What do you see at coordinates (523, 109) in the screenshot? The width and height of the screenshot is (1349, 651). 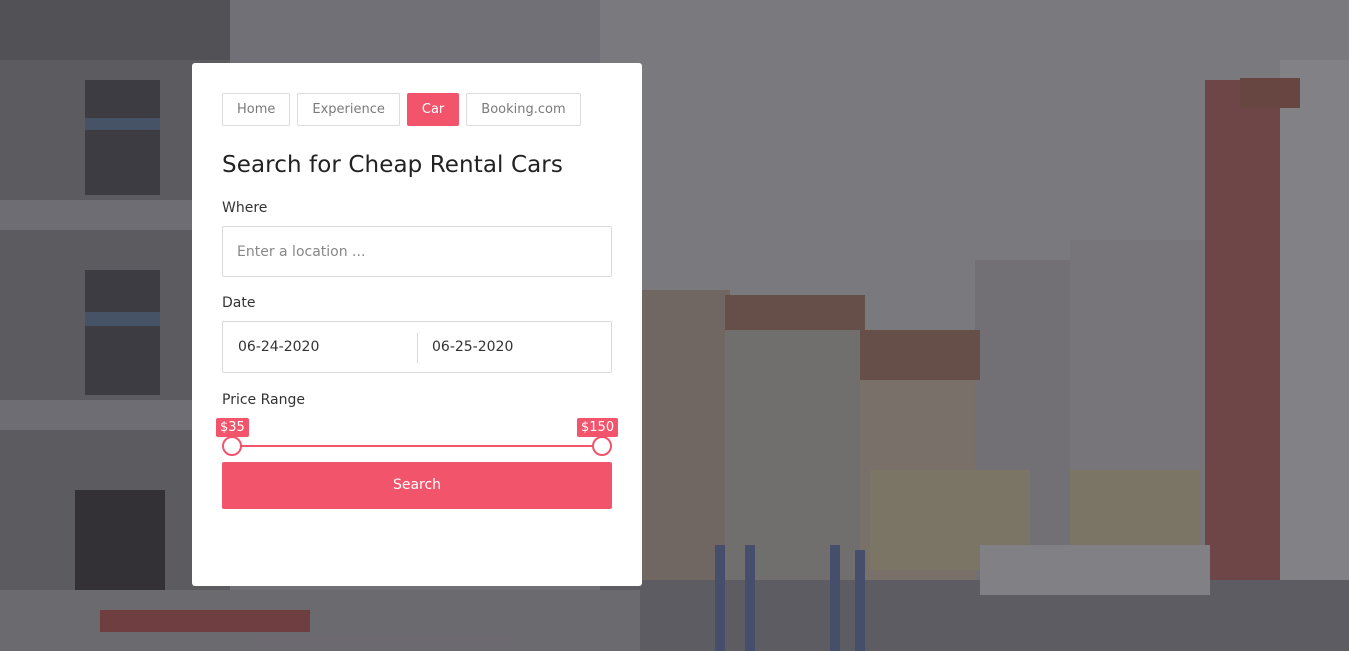 I see `tab-booking: Booking.com` at bounding box center [523, 109].